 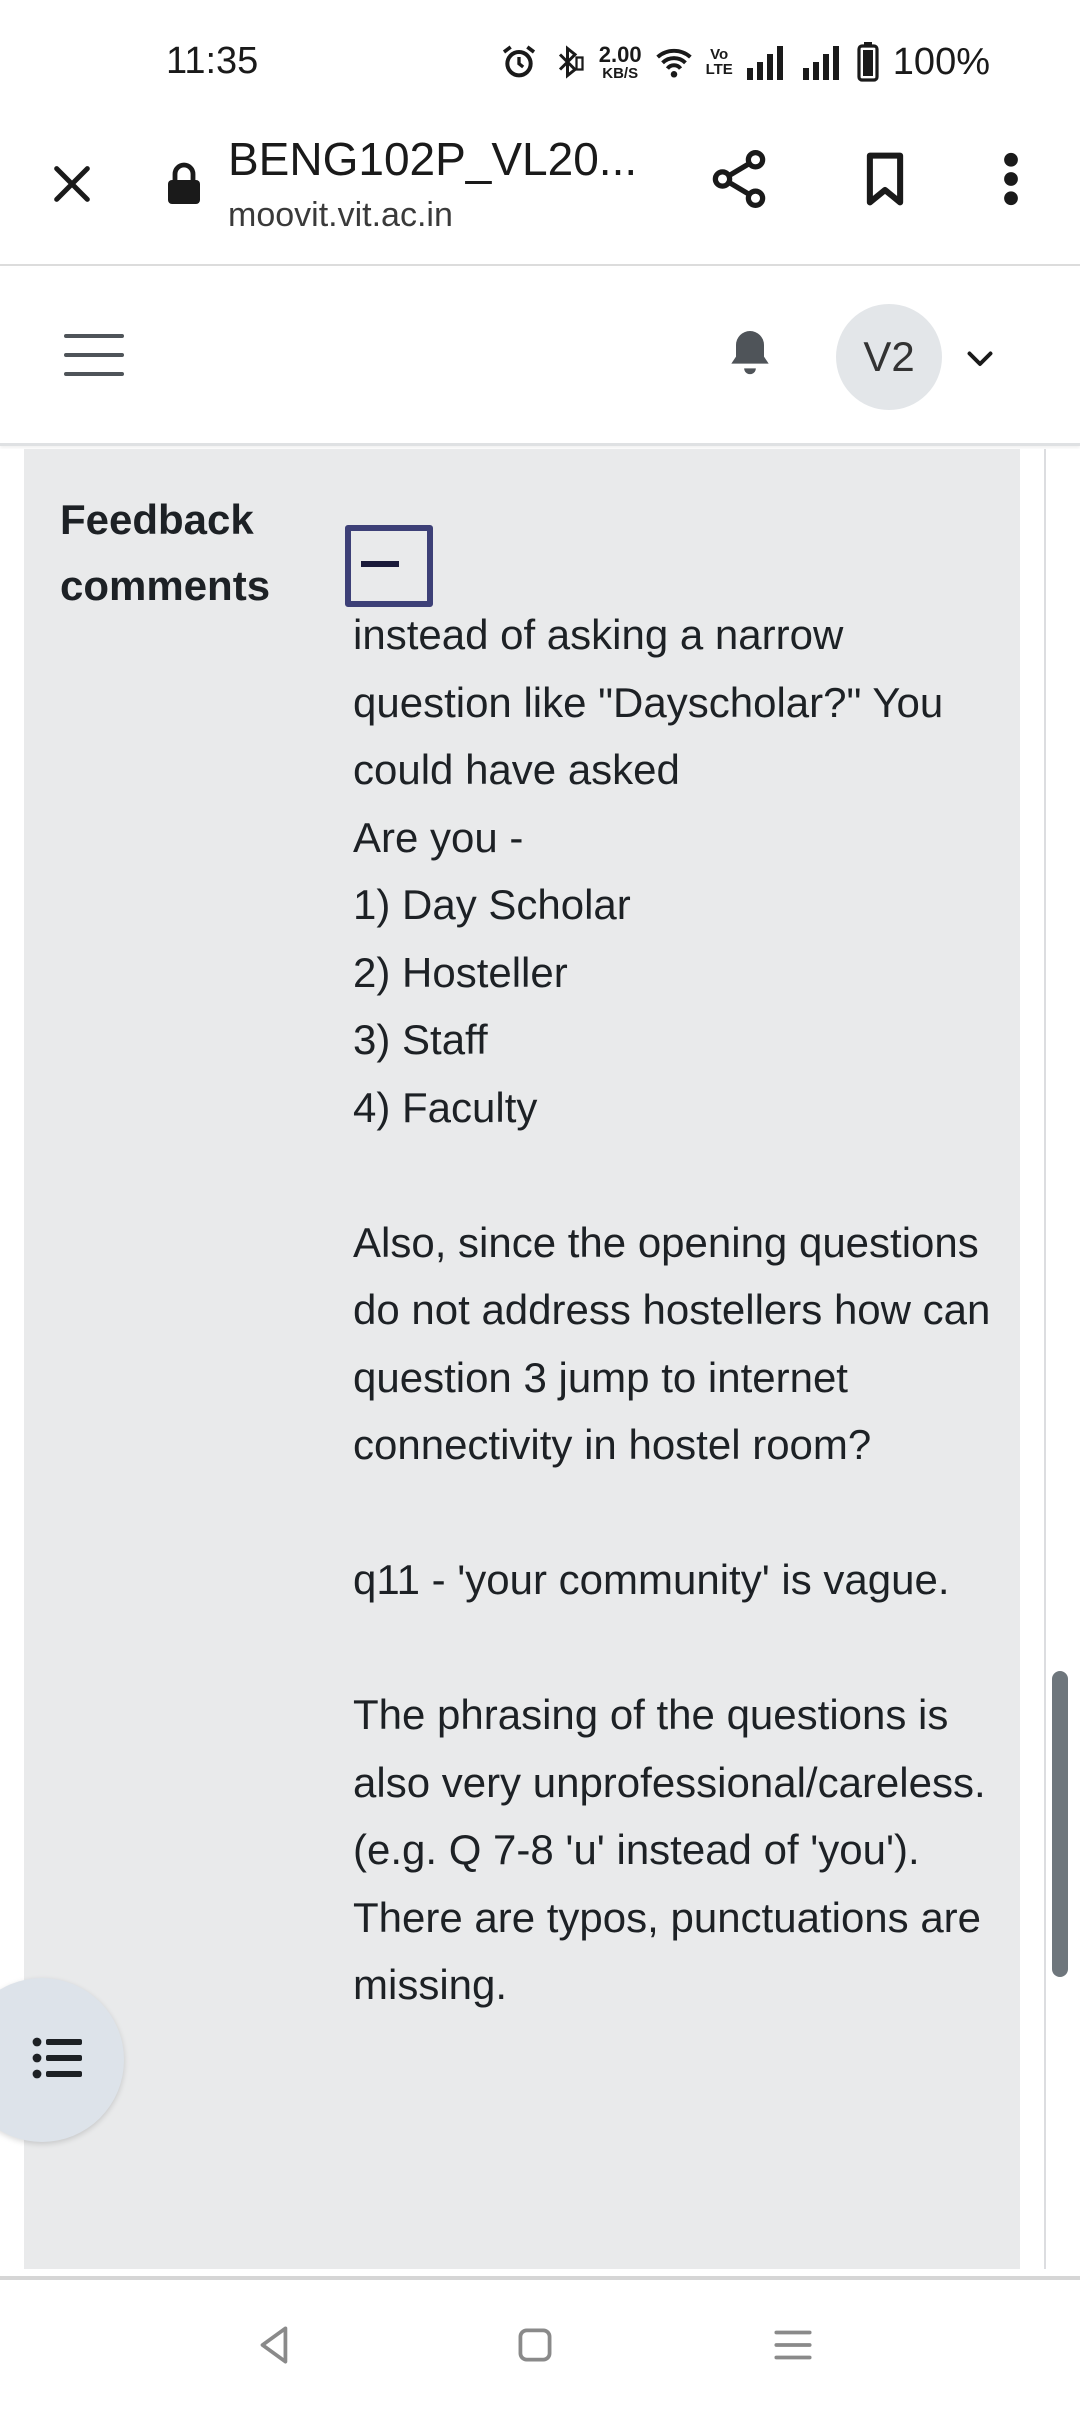 I want to click on site-navbar: V2, so click(x=540, y=357).